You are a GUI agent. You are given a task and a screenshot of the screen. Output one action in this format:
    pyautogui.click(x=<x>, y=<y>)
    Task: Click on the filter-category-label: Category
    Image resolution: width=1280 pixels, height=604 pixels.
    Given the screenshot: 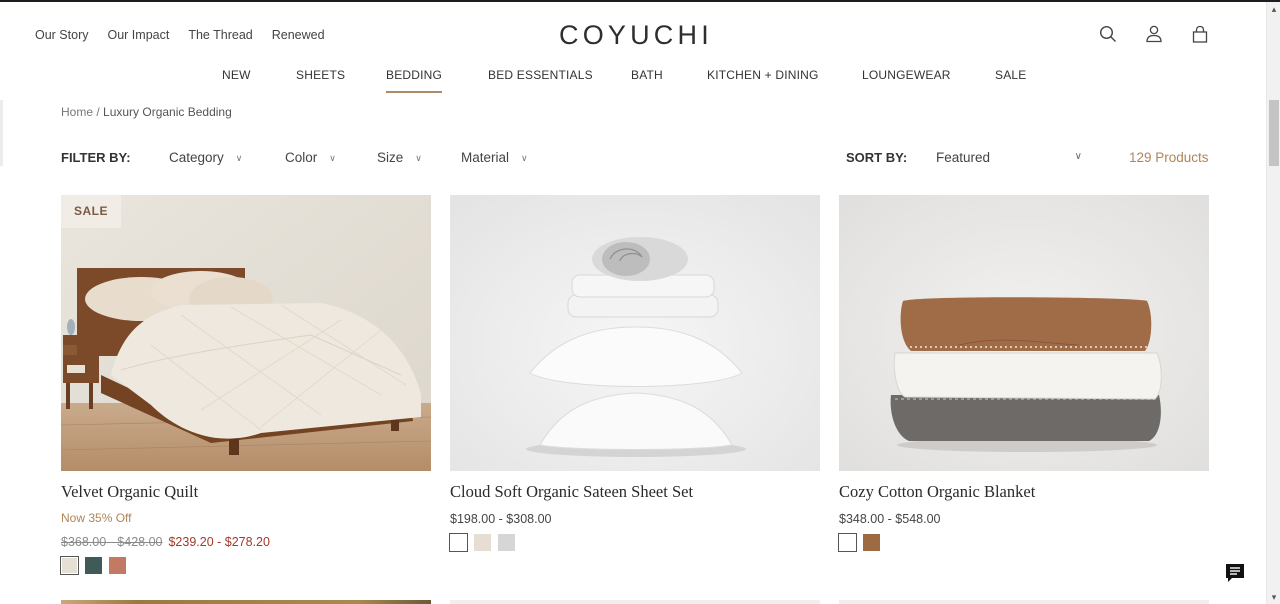 What is the action you would take?
    pyautogui.click(x=196, y=157)
    